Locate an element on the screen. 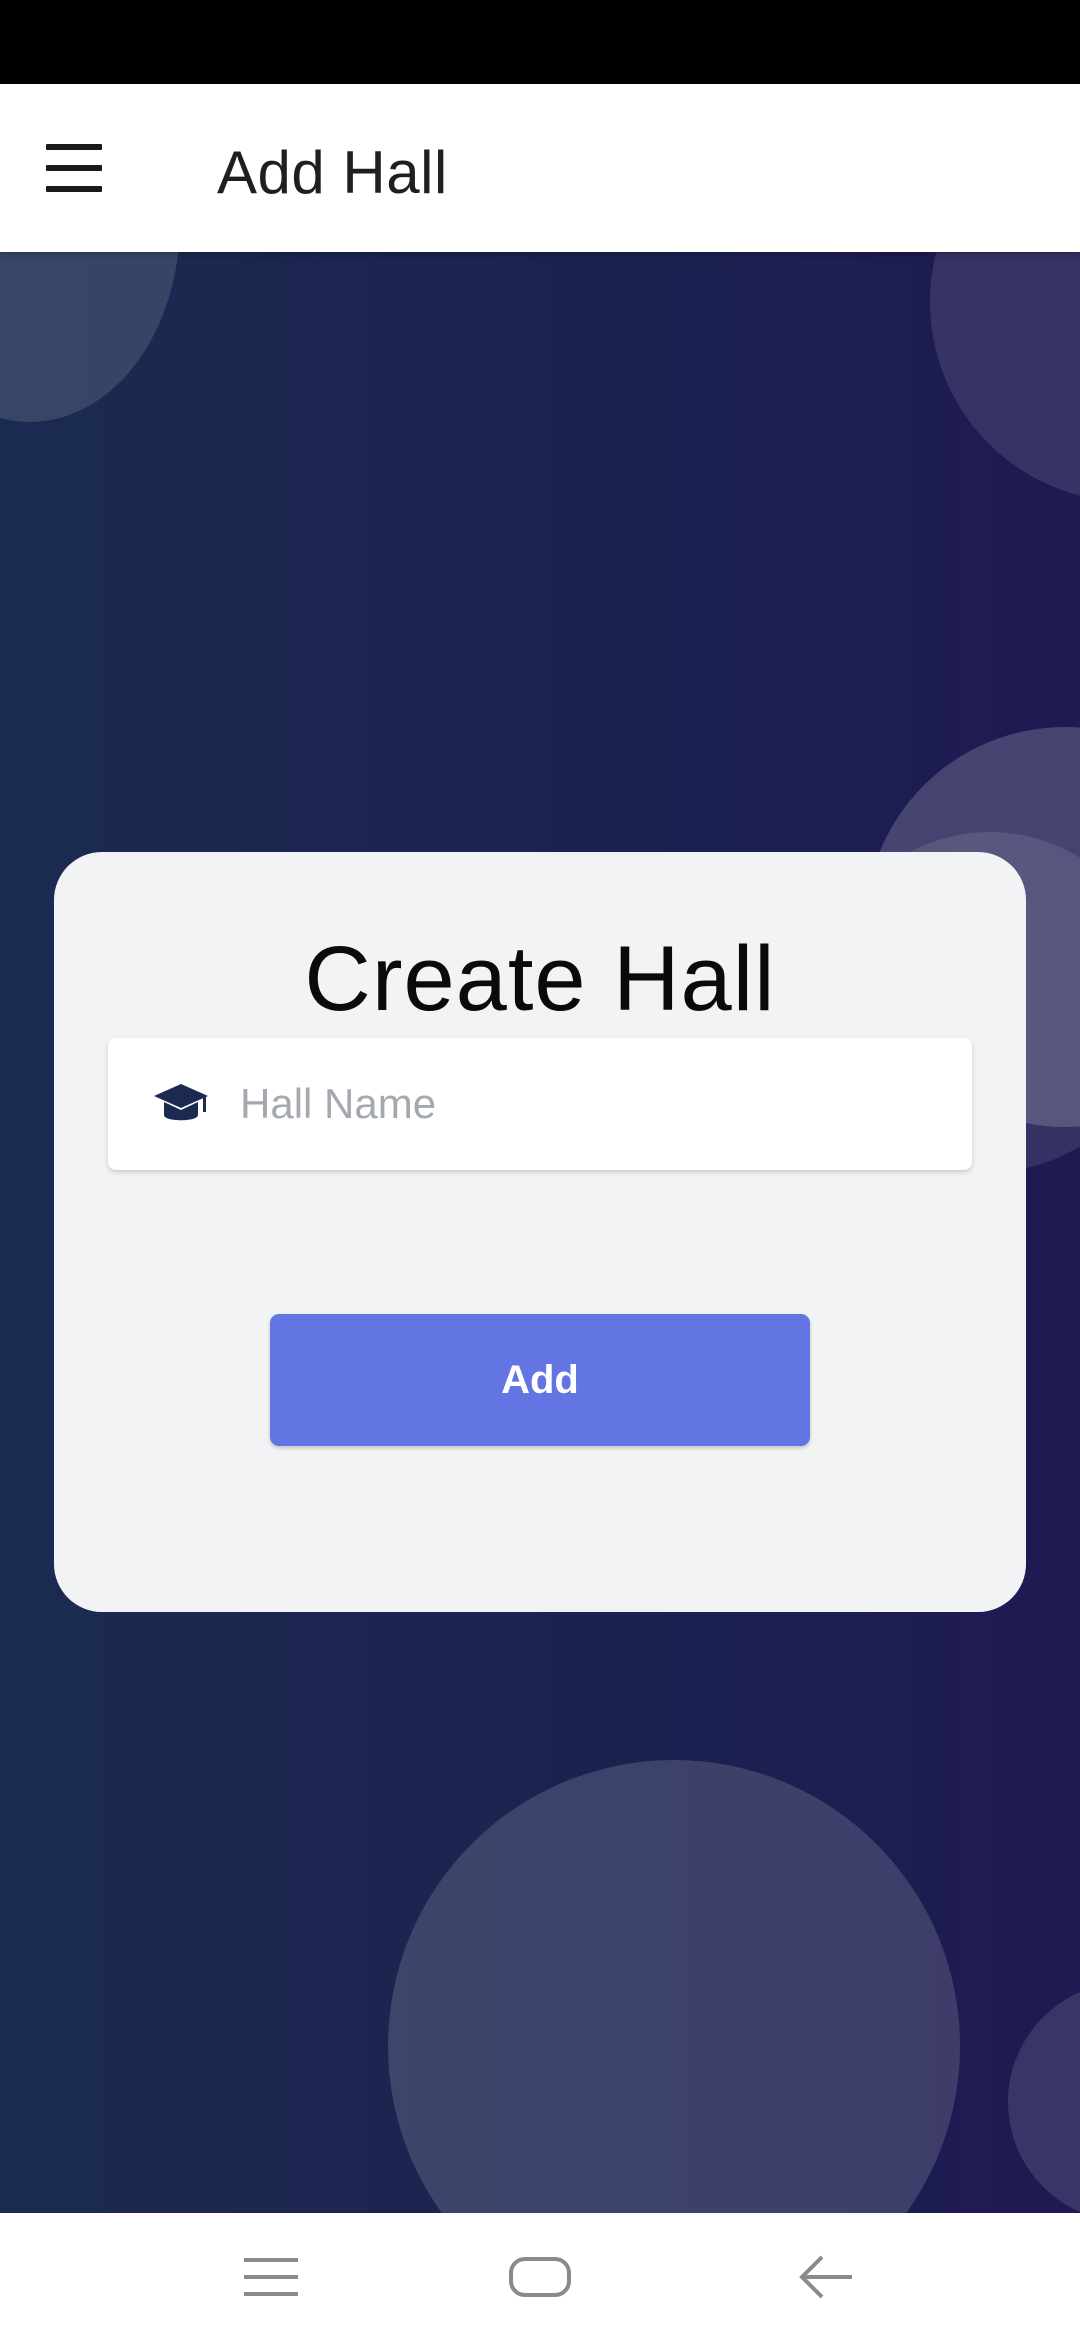  back-arrow-icon is located at coordinates (826, 2277).